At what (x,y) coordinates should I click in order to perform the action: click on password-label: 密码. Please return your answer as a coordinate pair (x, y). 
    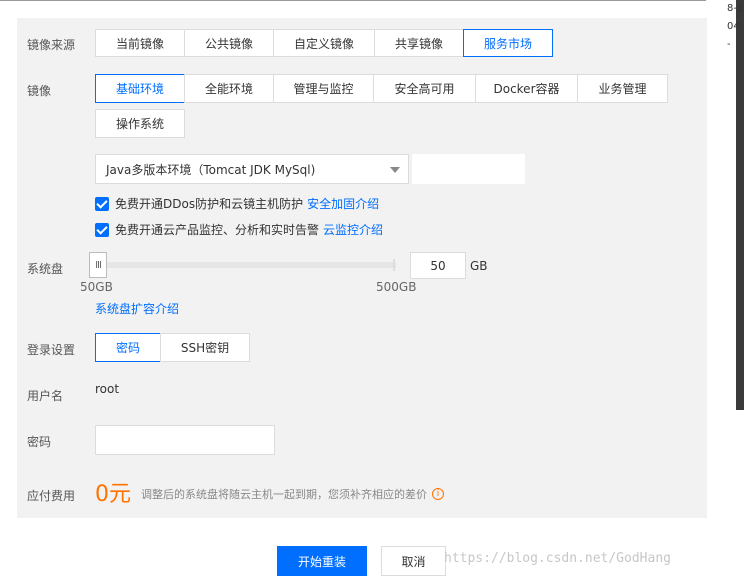
    Looking at the image, I should click on (39, 442).